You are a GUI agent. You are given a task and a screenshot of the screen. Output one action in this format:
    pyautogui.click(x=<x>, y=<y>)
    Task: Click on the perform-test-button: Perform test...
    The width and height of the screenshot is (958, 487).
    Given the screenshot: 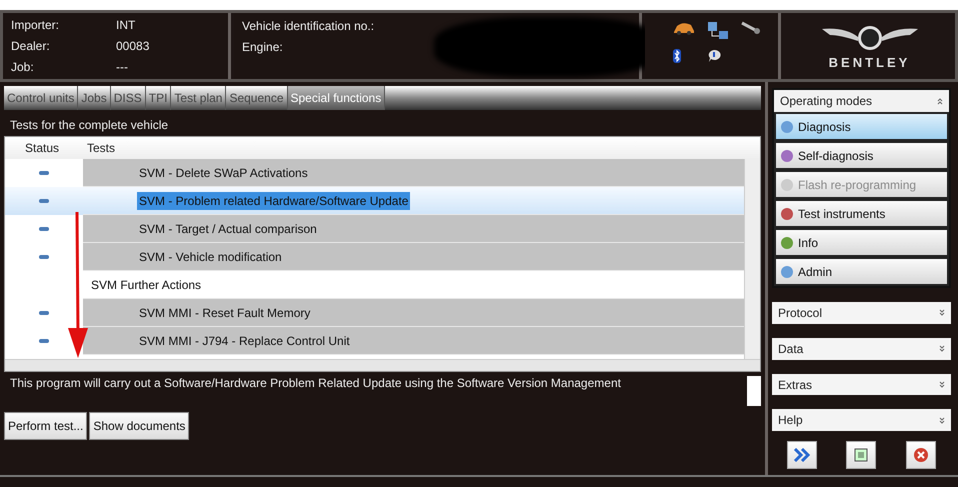 What is the action you would take?
    pyautogui.click(x=46, y=426)
    